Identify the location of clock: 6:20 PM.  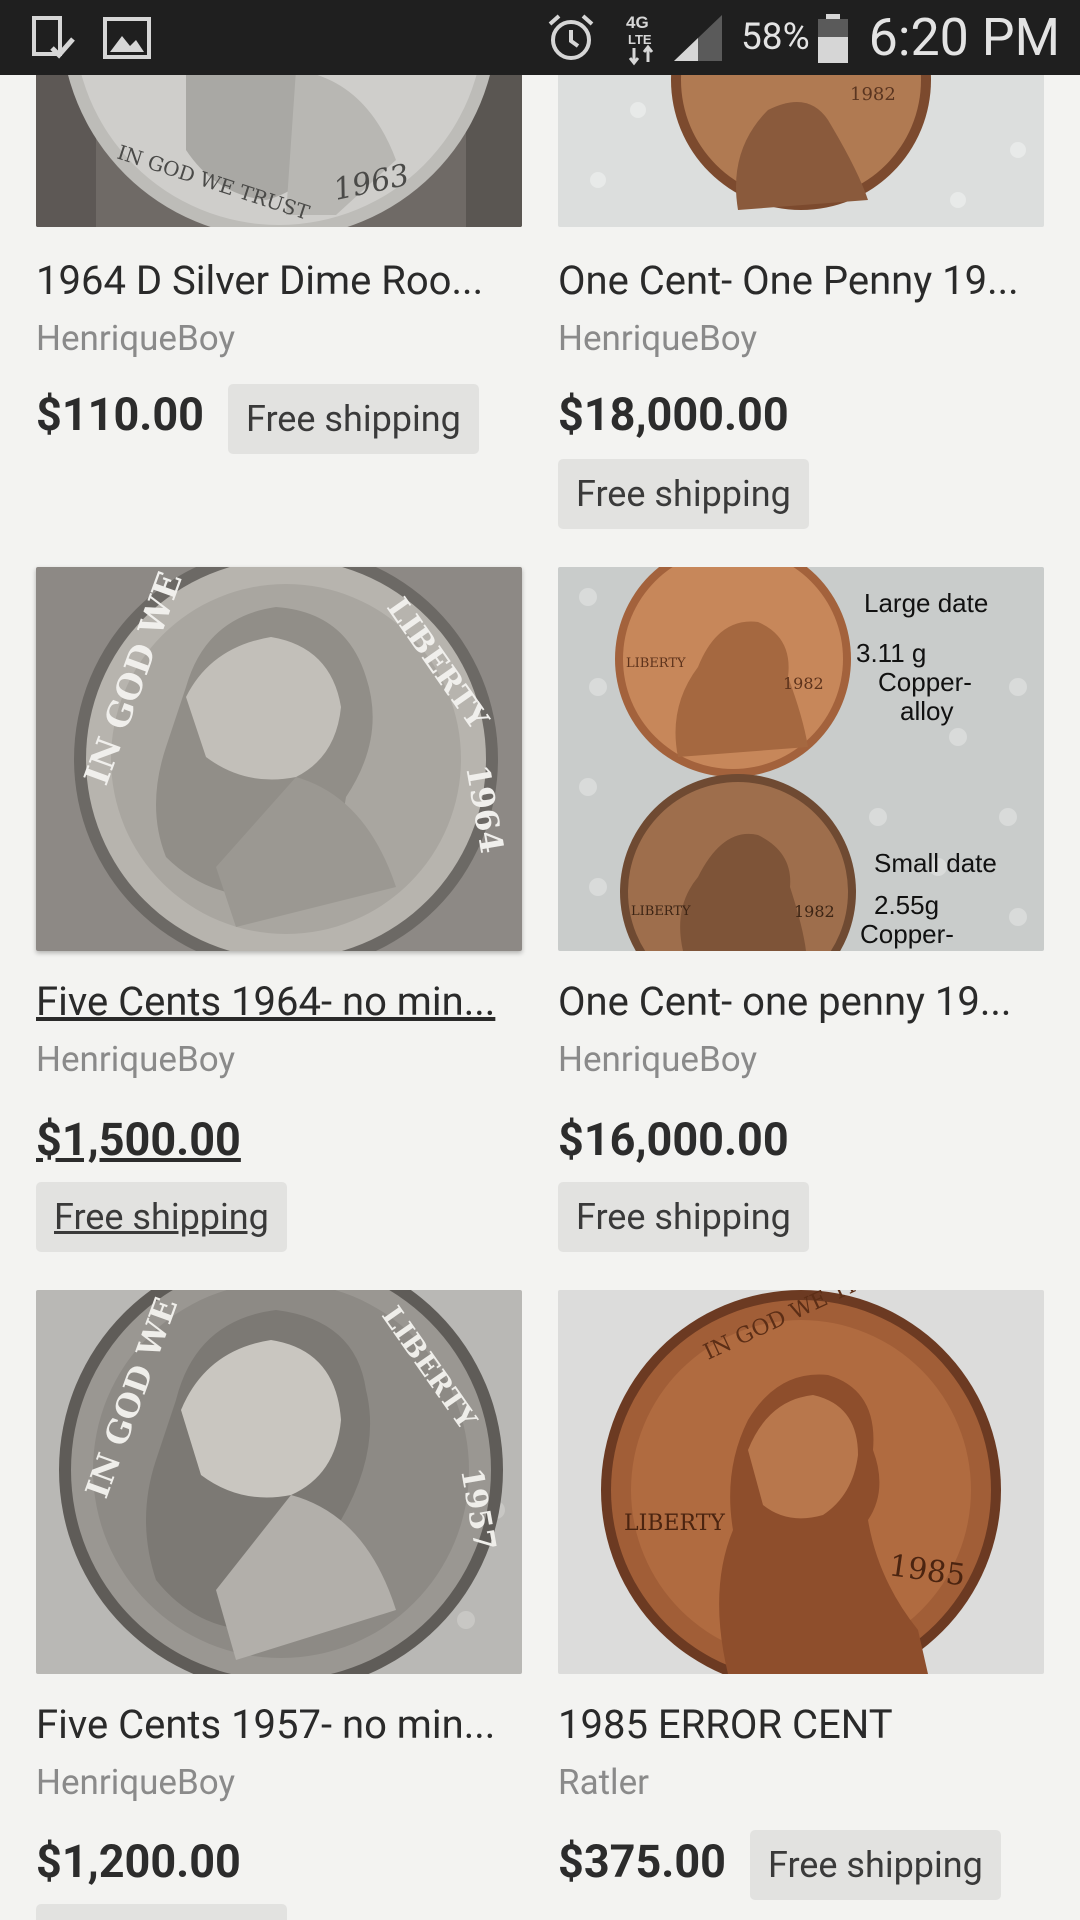
(964, 37).